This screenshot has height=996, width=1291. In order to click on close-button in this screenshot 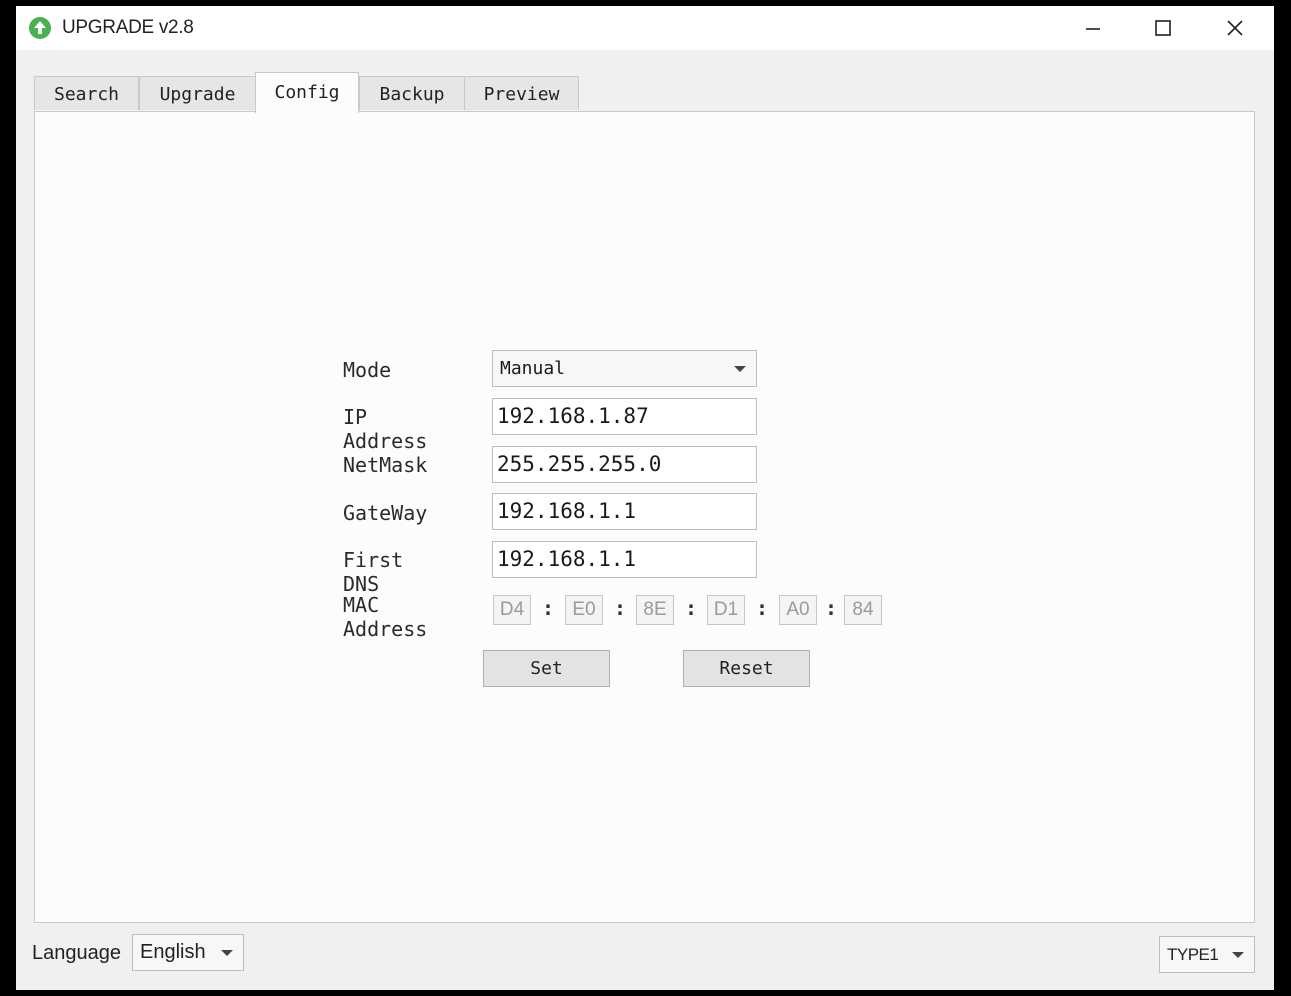, I will do `click(1235, 28)`.